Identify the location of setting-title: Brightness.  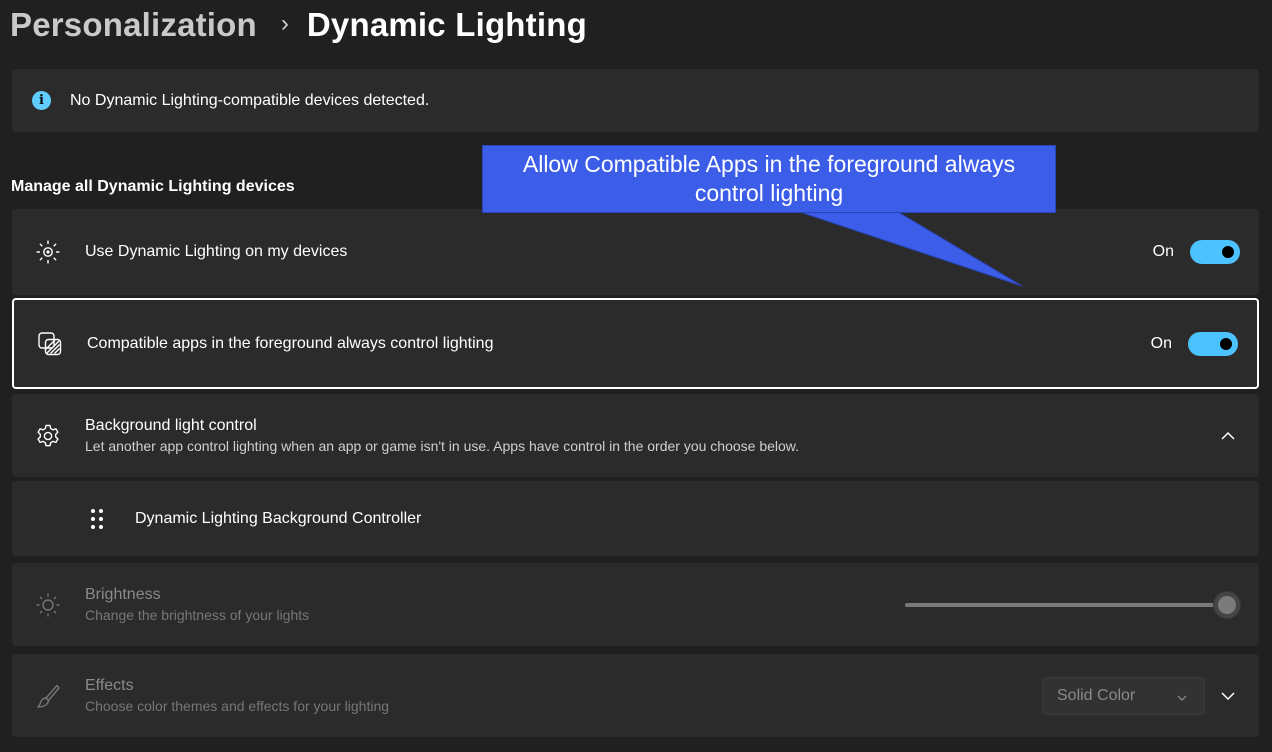
(123, 594).